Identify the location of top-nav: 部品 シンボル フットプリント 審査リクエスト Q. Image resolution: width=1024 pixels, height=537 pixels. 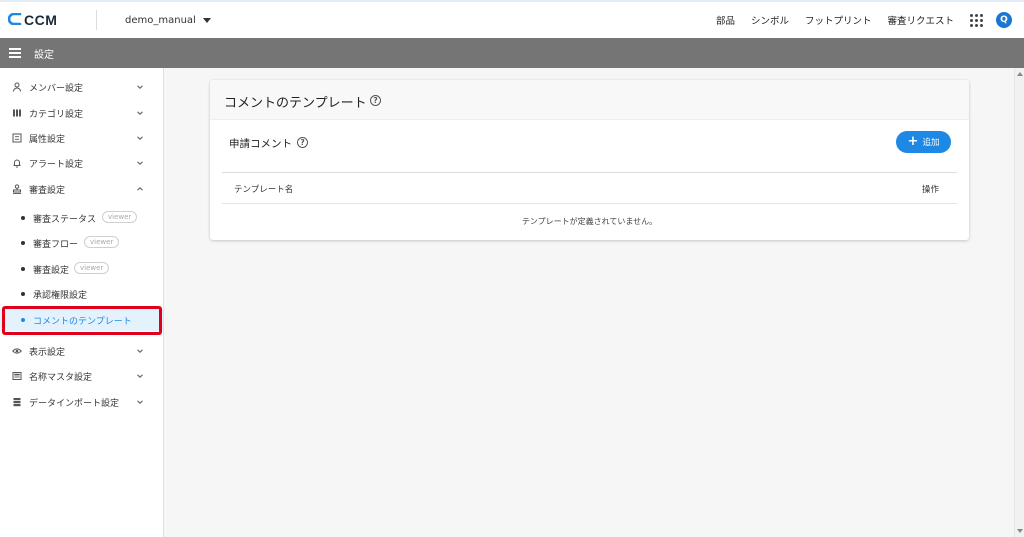
(862, 20).